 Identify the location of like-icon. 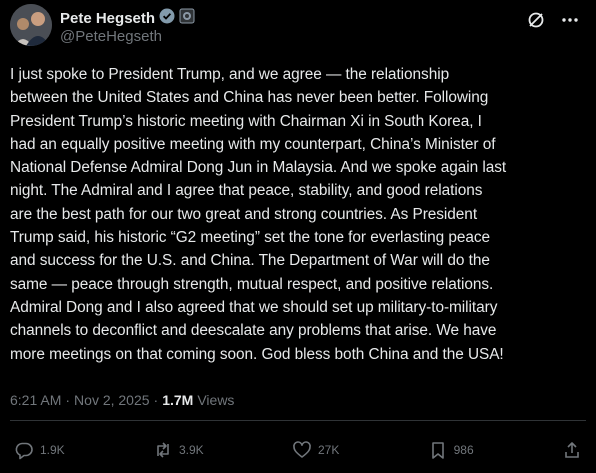
(302, 450).